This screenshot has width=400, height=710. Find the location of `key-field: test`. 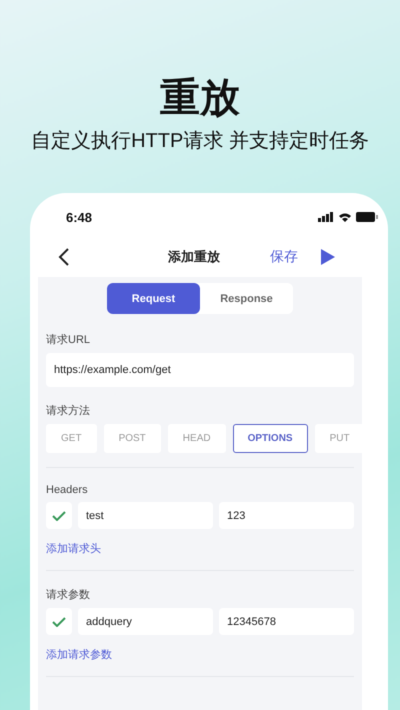

key-field: test is located at coordinates (145, 515).